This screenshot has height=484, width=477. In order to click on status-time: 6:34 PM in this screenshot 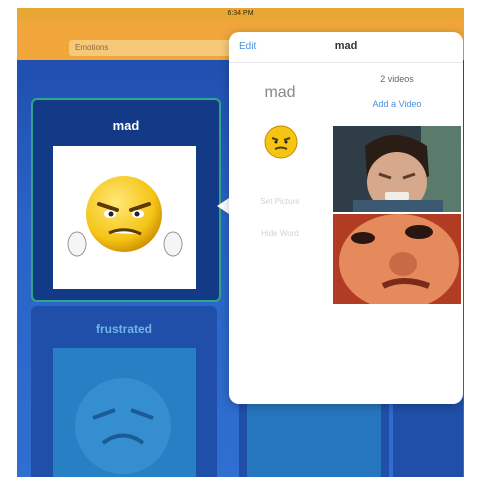, I will do `click(240, 13)`.